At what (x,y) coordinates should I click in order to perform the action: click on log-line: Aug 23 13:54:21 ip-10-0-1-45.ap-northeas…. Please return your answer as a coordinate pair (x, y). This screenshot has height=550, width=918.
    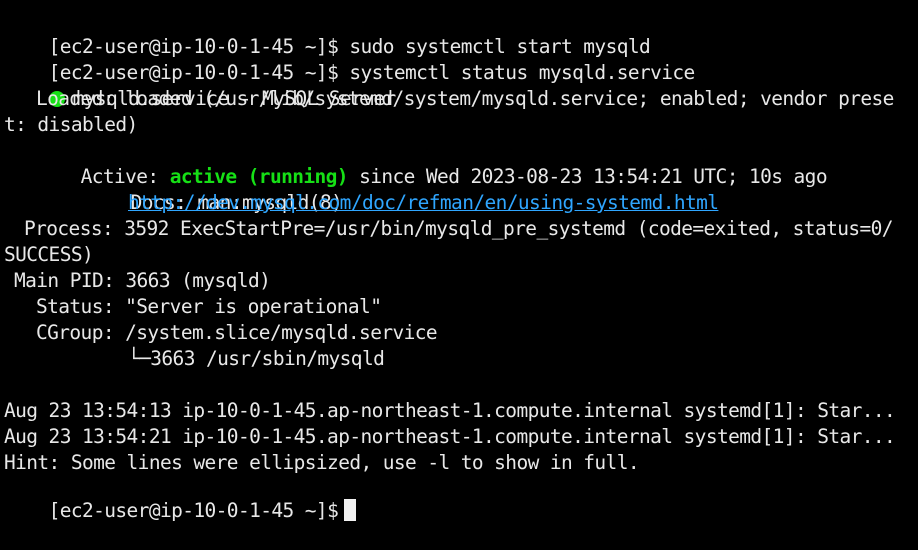
    Looking at the image, I should click on (450, 436).